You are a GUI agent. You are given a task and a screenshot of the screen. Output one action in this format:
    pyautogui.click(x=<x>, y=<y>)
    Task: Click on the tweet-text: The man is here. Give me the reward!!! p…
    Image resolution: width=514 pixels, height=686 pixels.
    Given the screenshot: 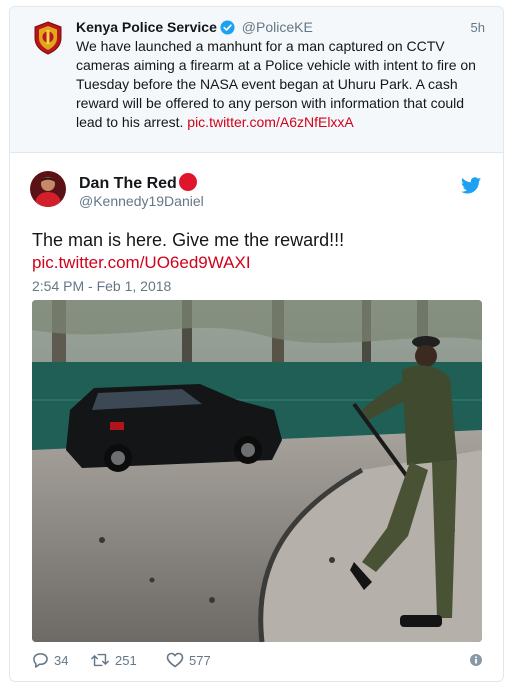 What is the action you would take?
    pyautogui.click(x=257, y=251)
    